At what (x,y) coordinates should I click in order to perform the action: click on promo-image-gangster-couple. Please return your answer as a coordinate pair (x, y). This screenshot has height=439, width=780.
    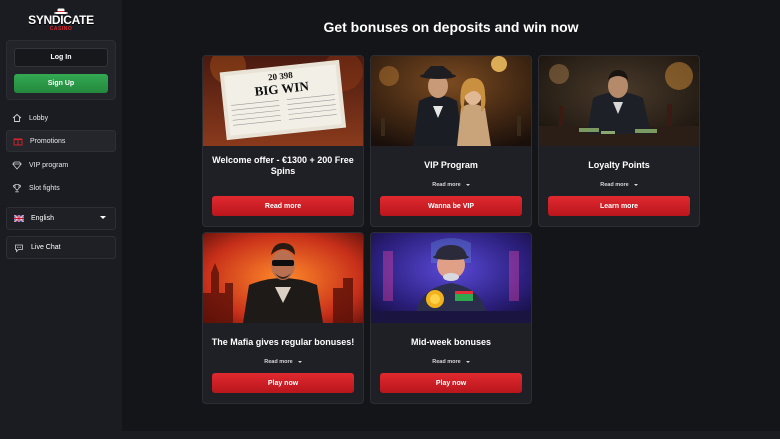
    Looking at the image, I should click on (451, 101).